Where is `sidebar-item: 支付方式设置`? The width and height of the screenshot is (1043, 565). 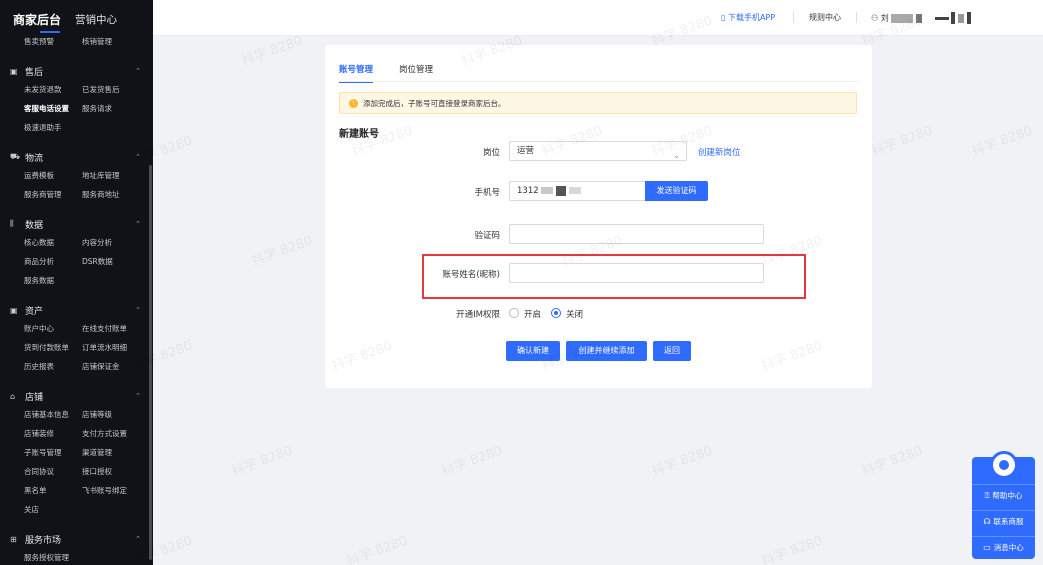
sidebar-item: 支付方式设置 is located at coordinates (111, 433).